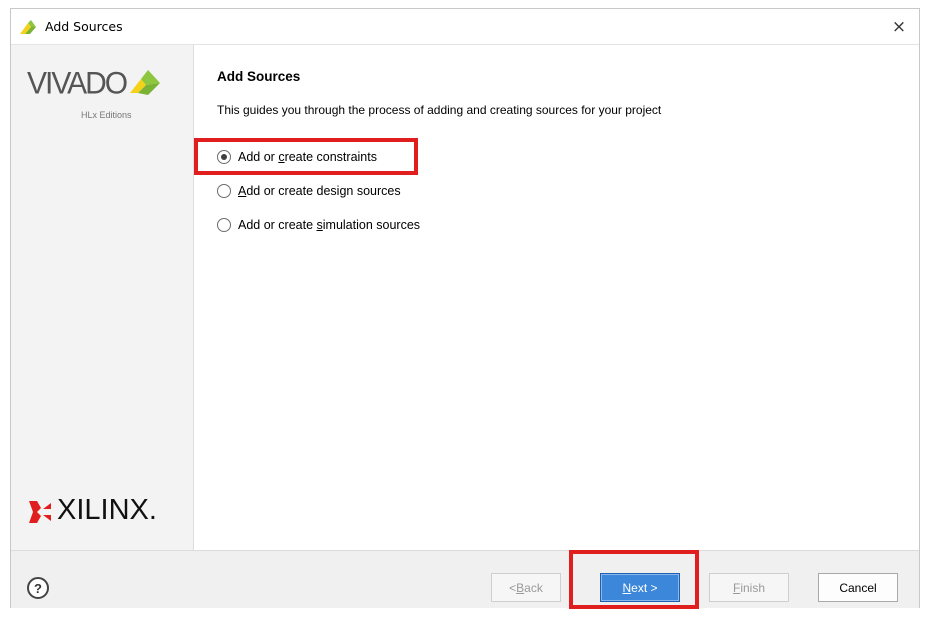 This screenshot has width=931, height=631. I want to click on vivado-logo: VIVADO HLx Editions, so click(102, 96).